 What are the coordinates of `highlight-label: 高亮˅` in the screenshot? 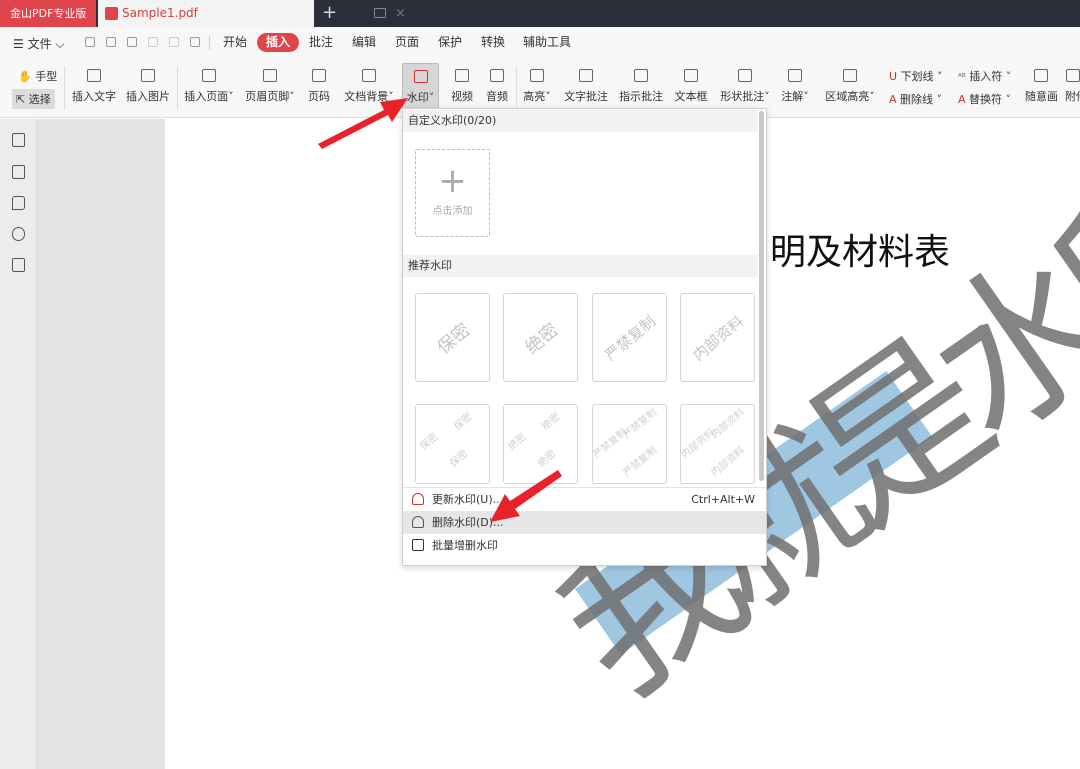 It's located at (537, 96).